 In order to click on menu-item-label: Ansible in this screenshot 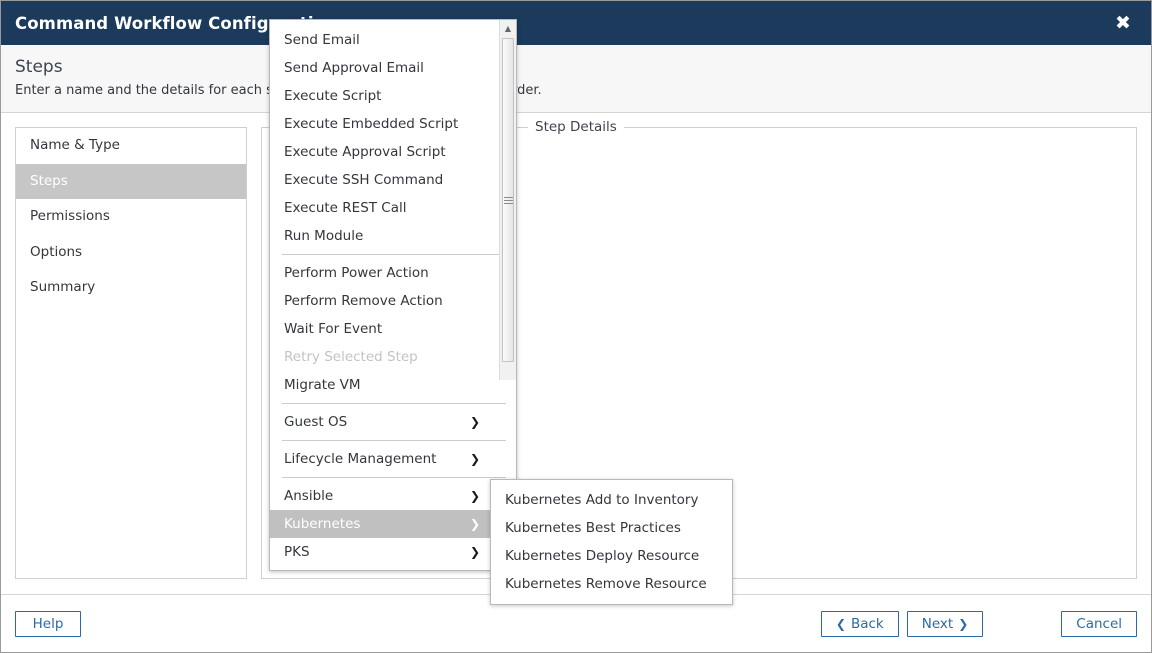, I will do `click(309, 496)`.